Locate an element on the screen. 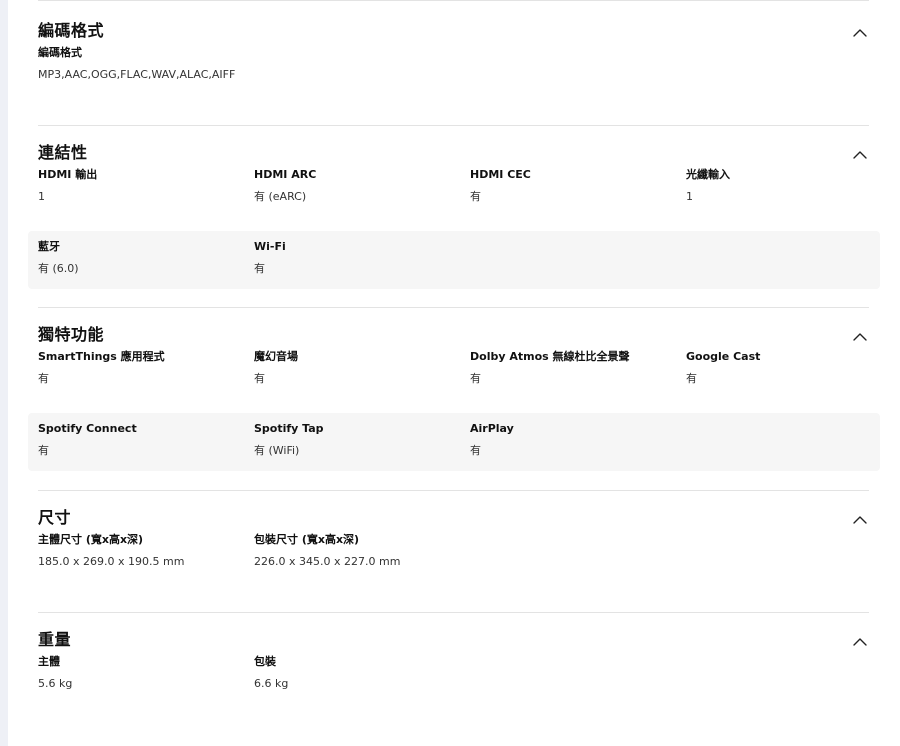 Image resolution: width=900 pixels, height=746 pixels. spec-row: 藍牙有 (6.0) Wi-Fi 有 is located at coordinates (454, 260).